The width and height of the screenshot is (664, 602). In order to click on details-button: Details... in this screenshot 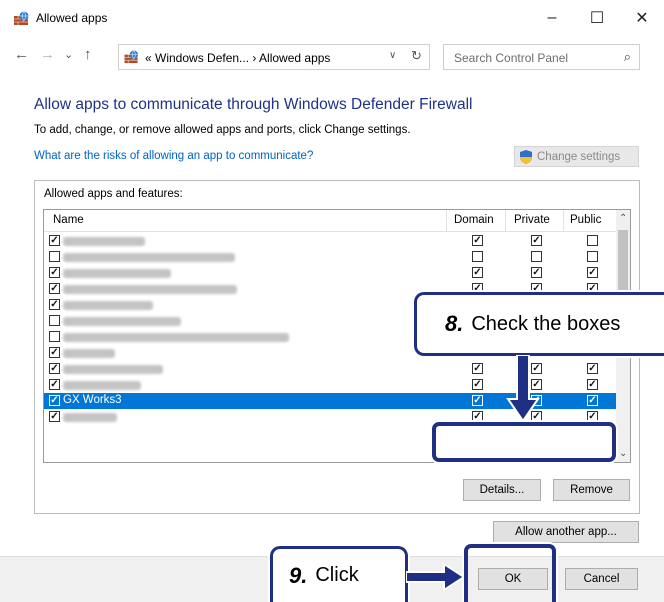, I will do `click(502, 490)`.